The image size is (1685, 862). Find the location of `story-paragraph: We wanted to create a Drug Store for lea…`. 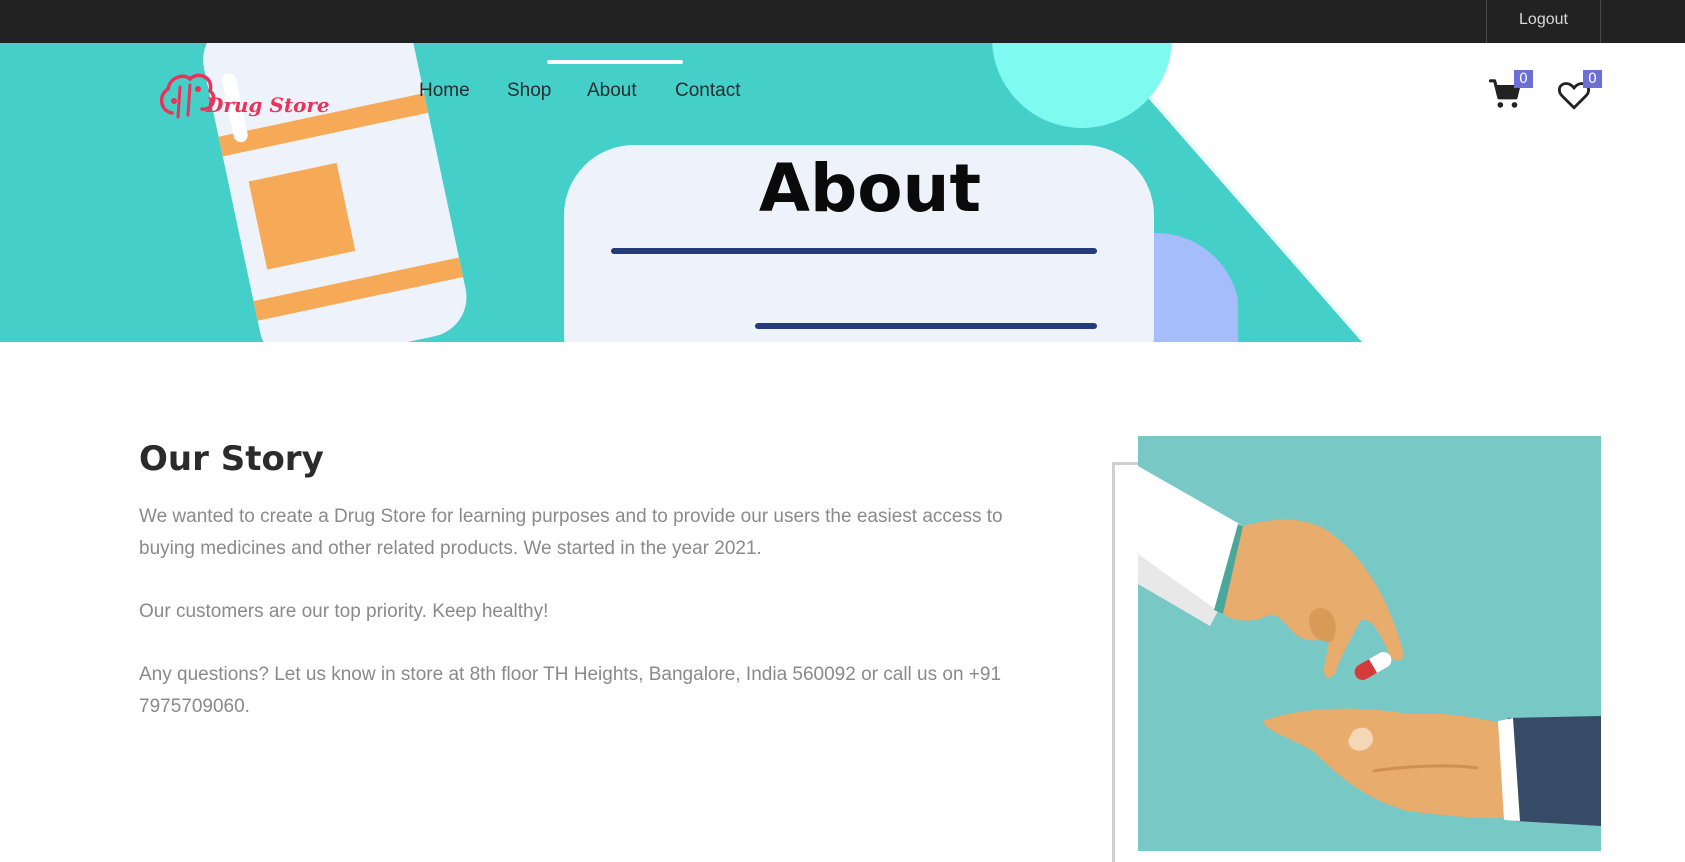

story-paragraph: We wanted to create a Drug Store for lea… is located at coordinates (571, 532).